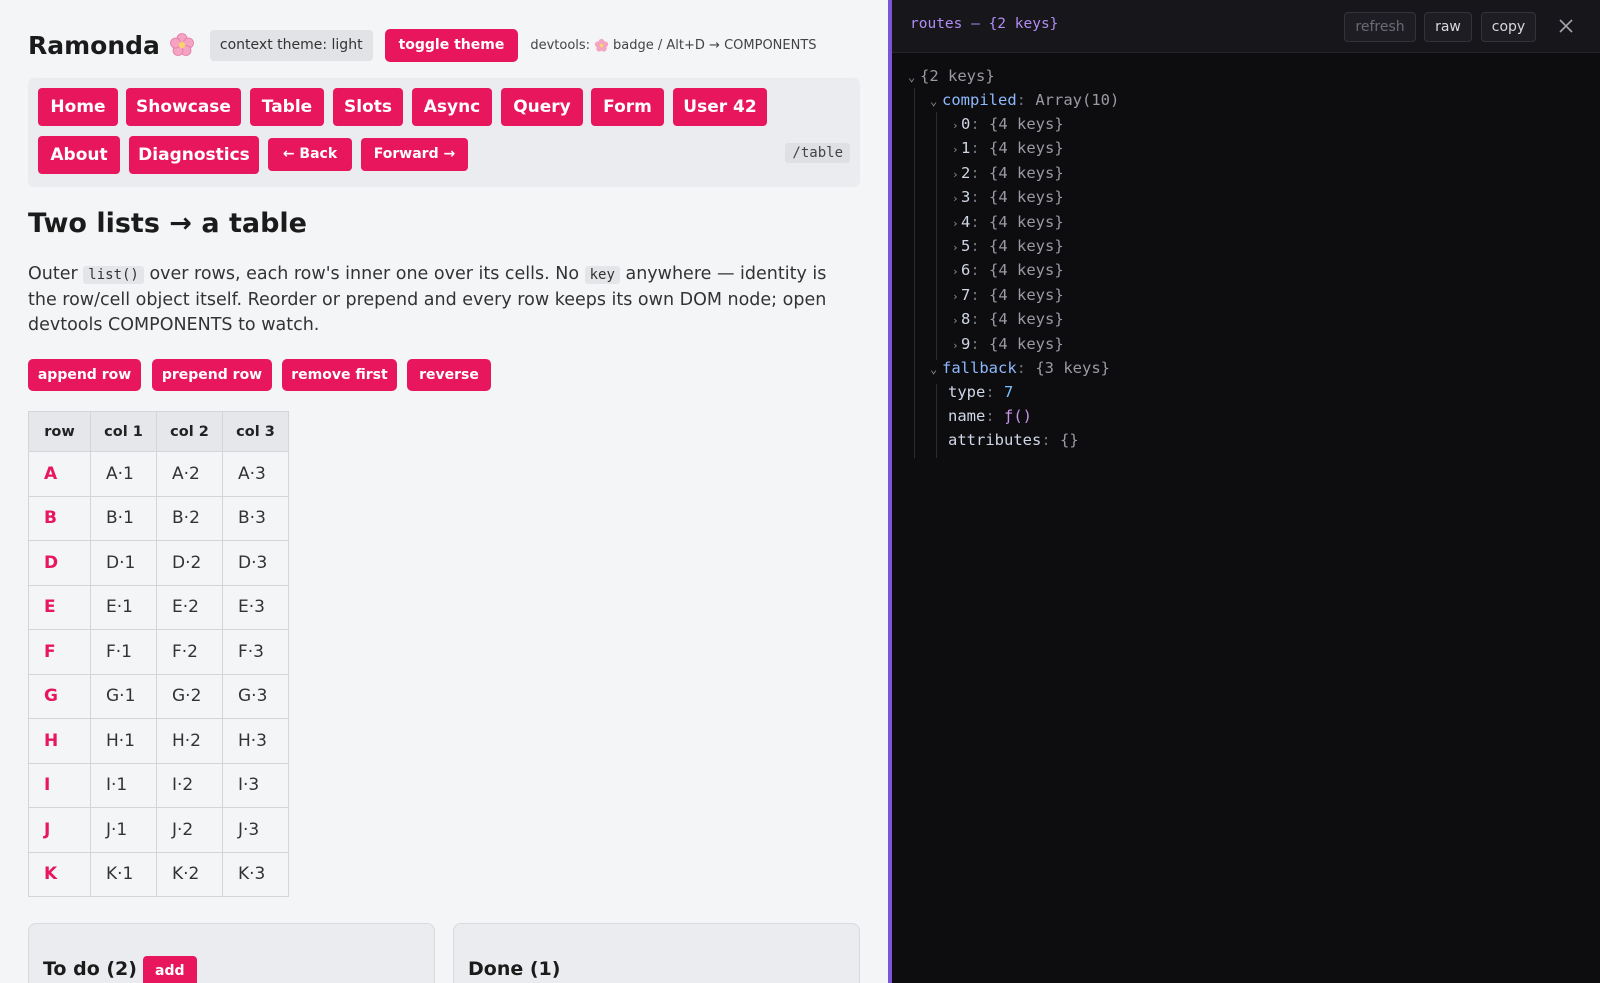 This screenshot has height=983, width=1600. What do you see at coordinates (1008, 124) in the screenshot?
I see `tree-node-item: › 0: {4 keys}` at bounding box center [1008, 124].